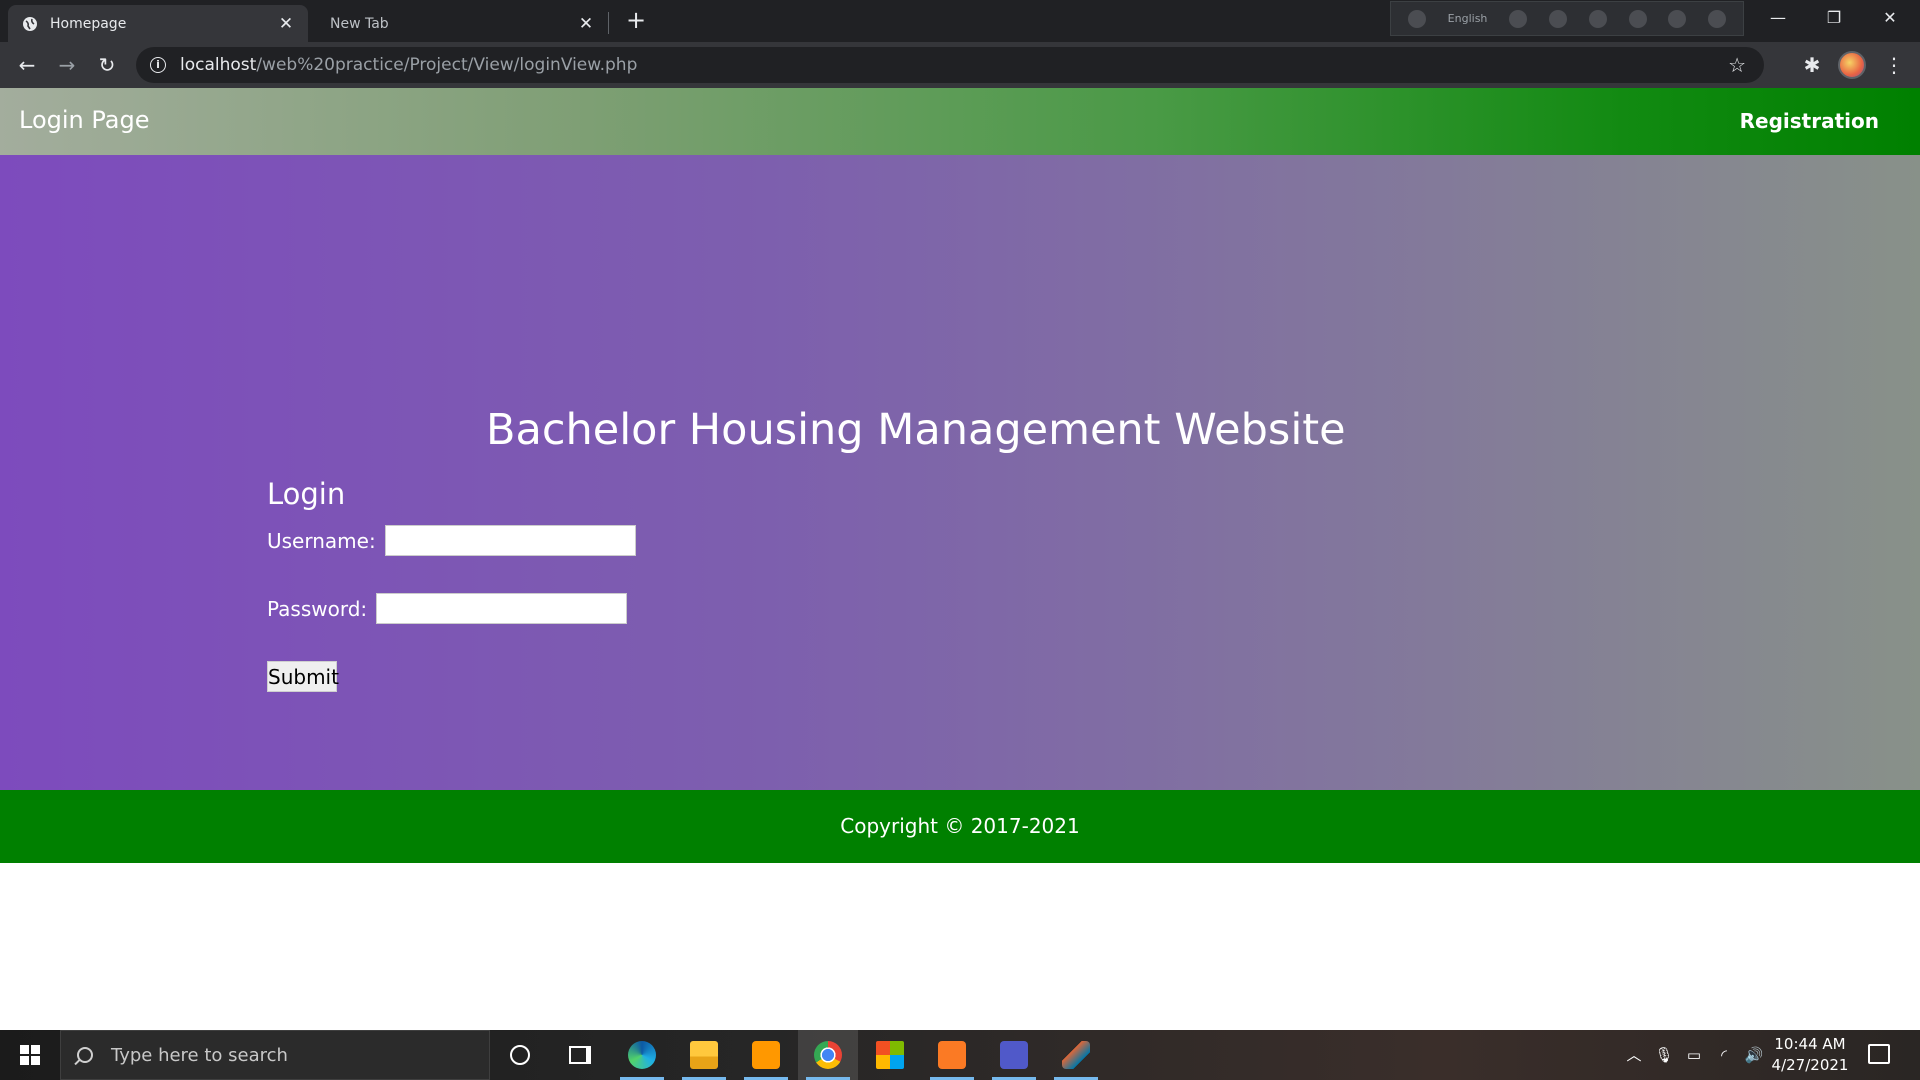 This screenshot has width=1920, height=1080. What do you see at coordinates (1894, 65) in the screenshot?
I see `menu-kebab-icon: ⋮` at bounding box center [1894, 65].